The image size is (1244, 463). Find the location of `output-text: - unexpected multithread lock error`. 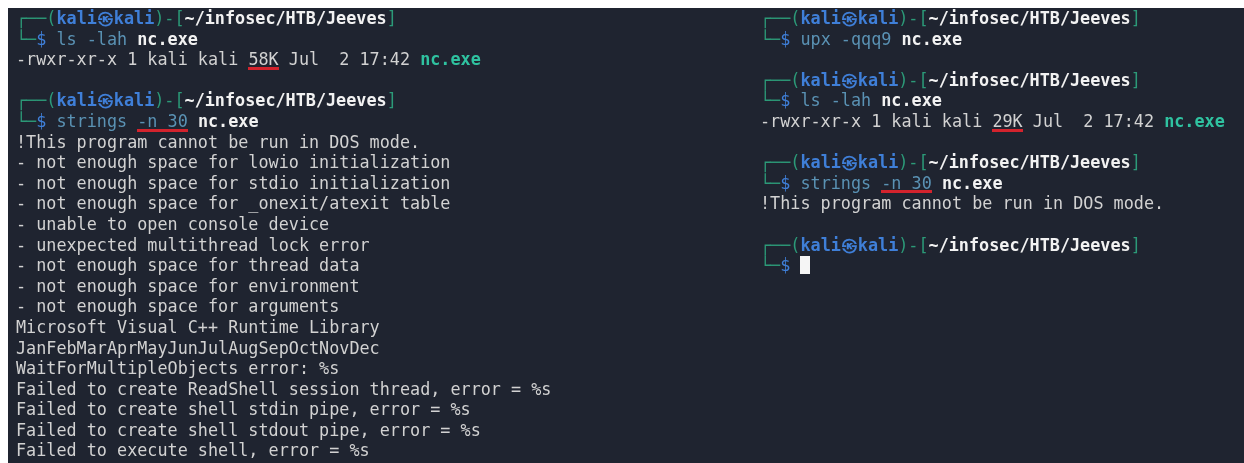

output-text: - unexpected multithread lock error is located at coordinates (193, 245).